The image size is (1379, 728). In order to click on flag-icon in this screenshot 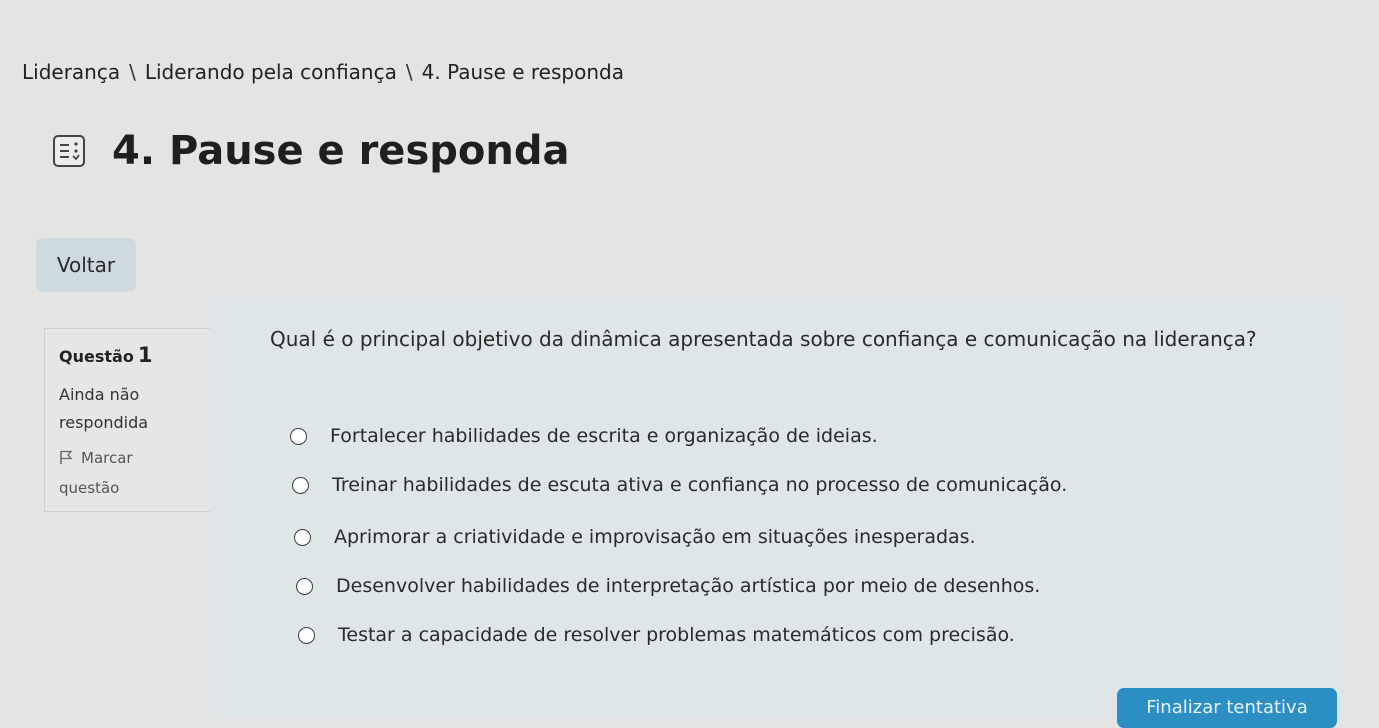, I will do `click(66, 454)`.